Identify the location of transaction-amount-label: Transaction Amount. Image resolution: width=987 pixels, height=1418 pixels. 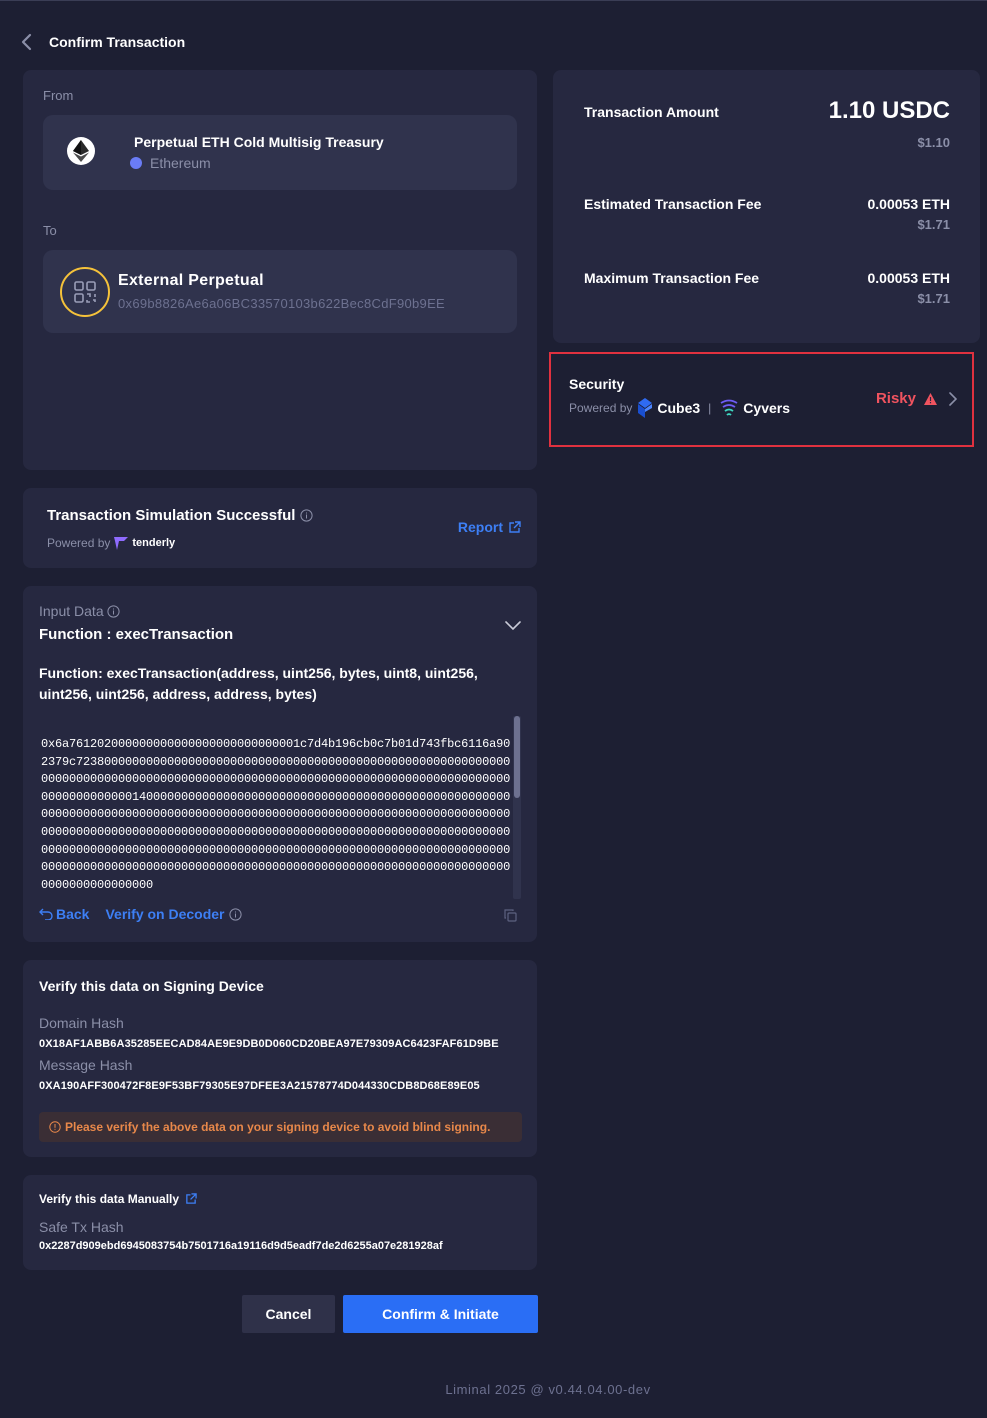
(651, 112).